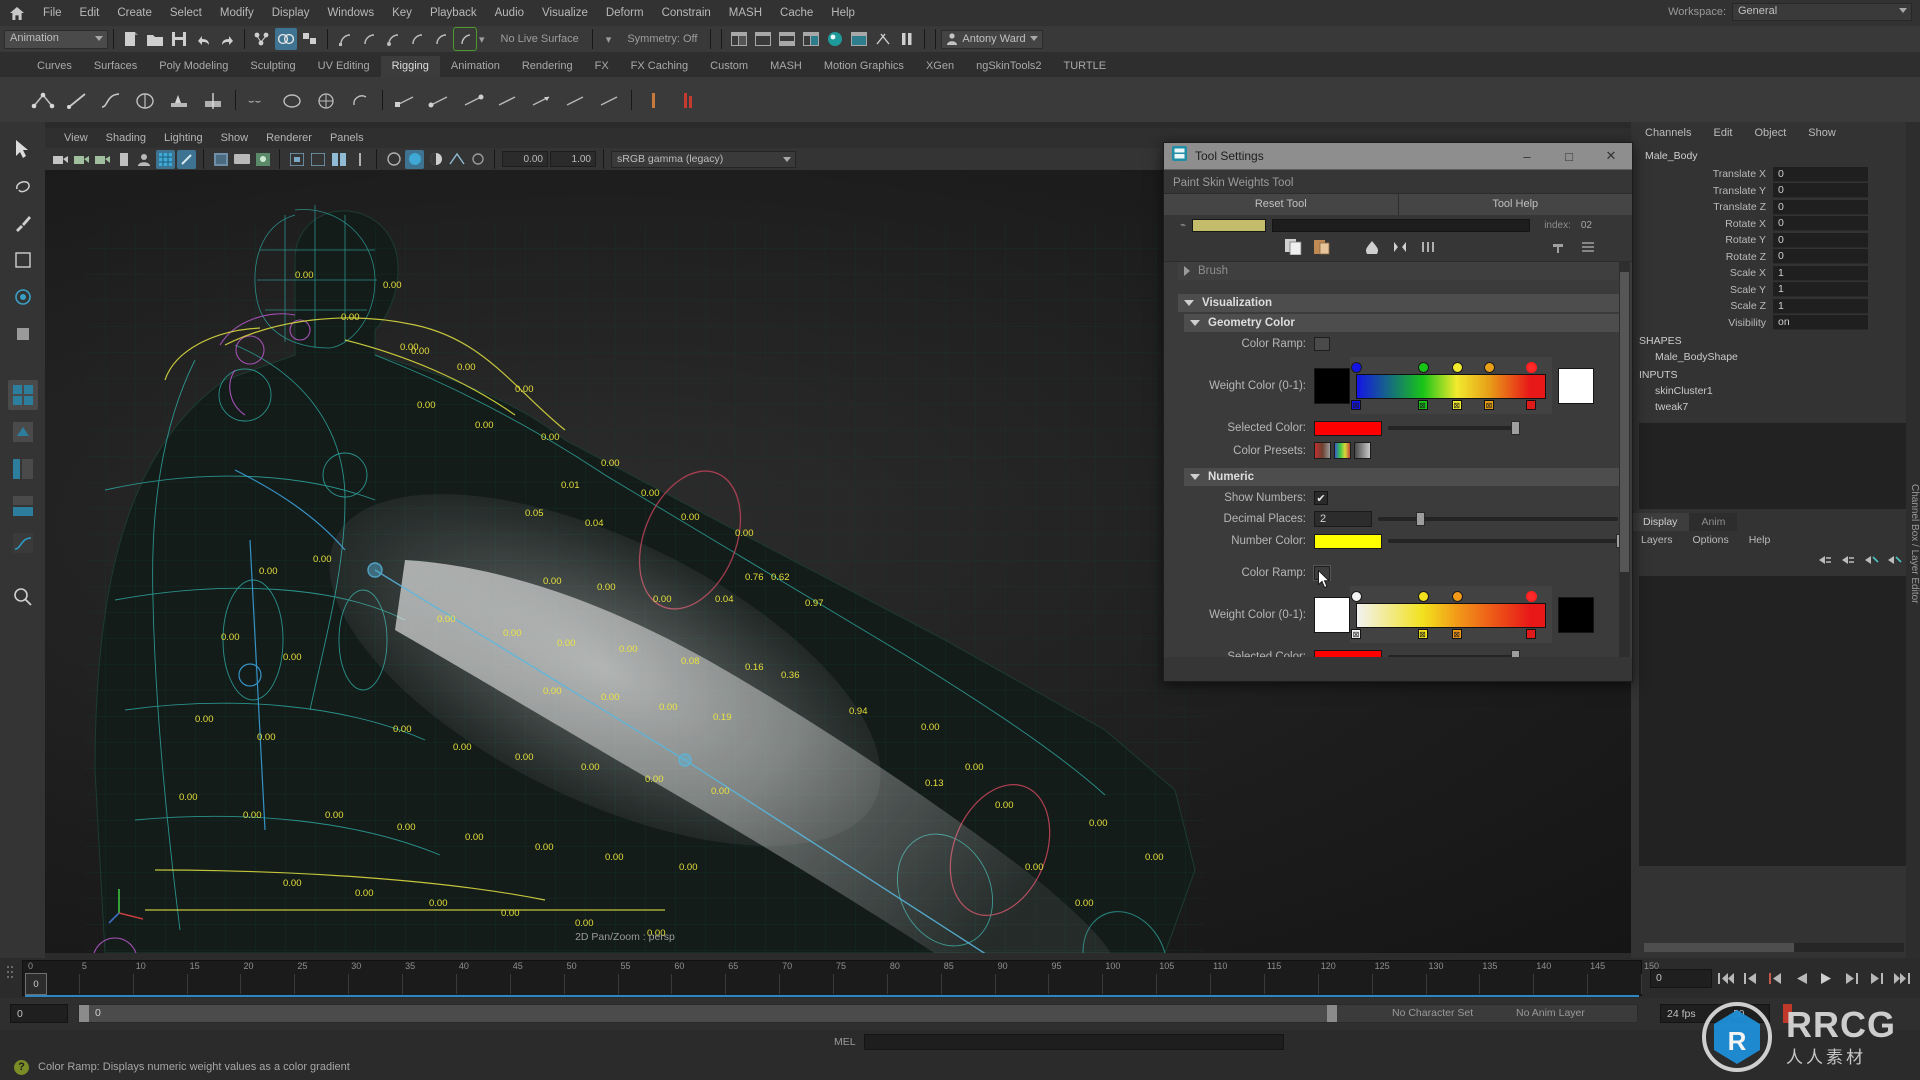 The height and width of the screenshot is (1080, 1920). I want to click on shelf-constraint-scale-icon, so click(507, 100).